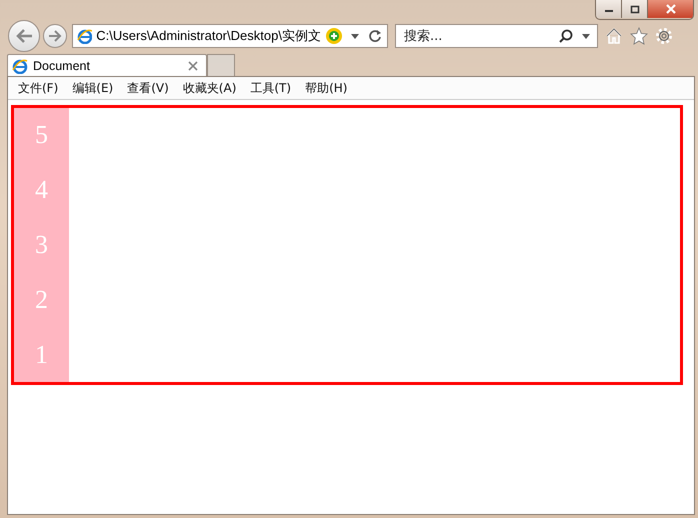 This screenshot has width=698, height=518. What do you see at coordinates (41, 135) in the screenshot?
I see `number-label: 5` at bounding box center [41, 135].